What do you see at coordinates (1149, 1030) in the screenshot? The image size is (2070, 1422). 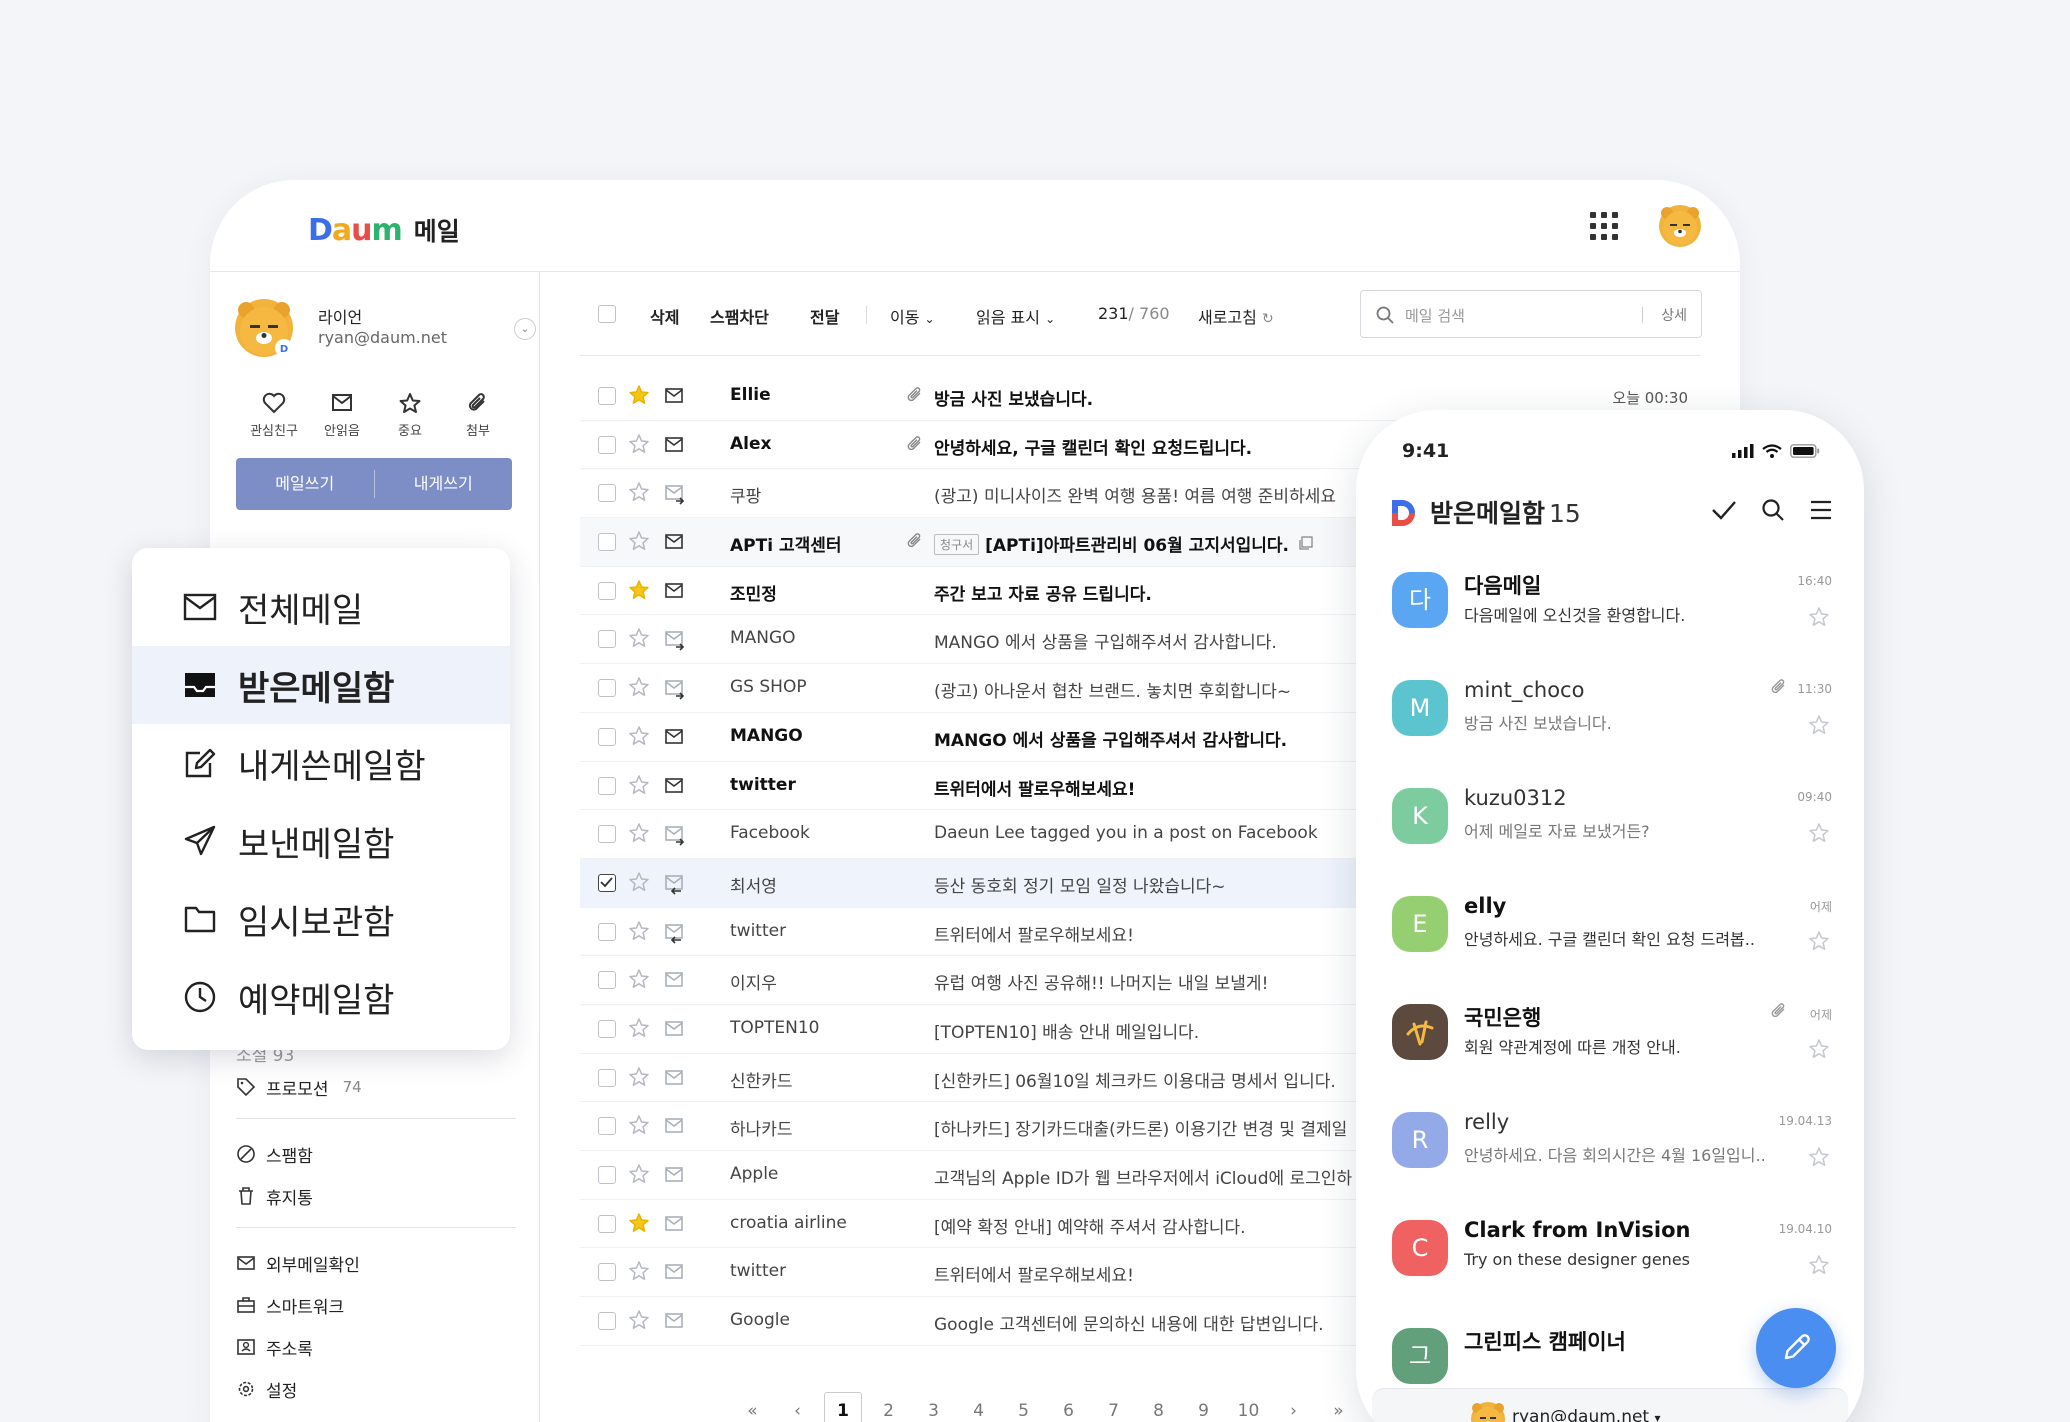 I see `subject: [TOPTEN10] 배송 안내 메일입니다.` at bounding box center [1149, 1030].